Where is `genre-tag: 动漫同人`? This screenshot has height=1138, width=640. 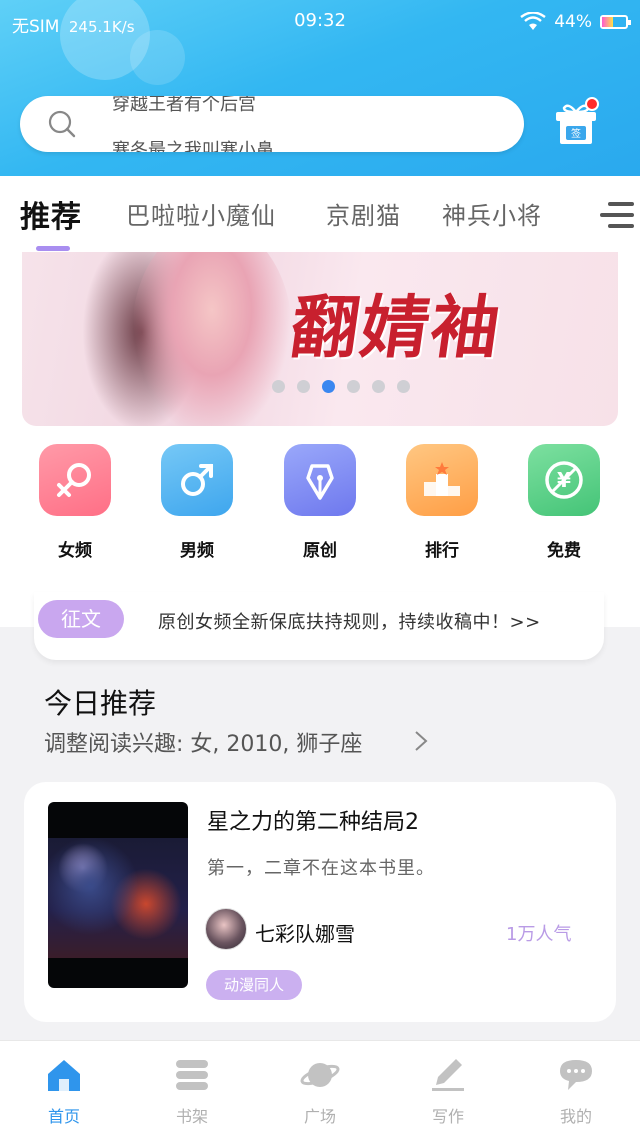
genre-tag: 动漫同人 is located at coordinates (254, 985).